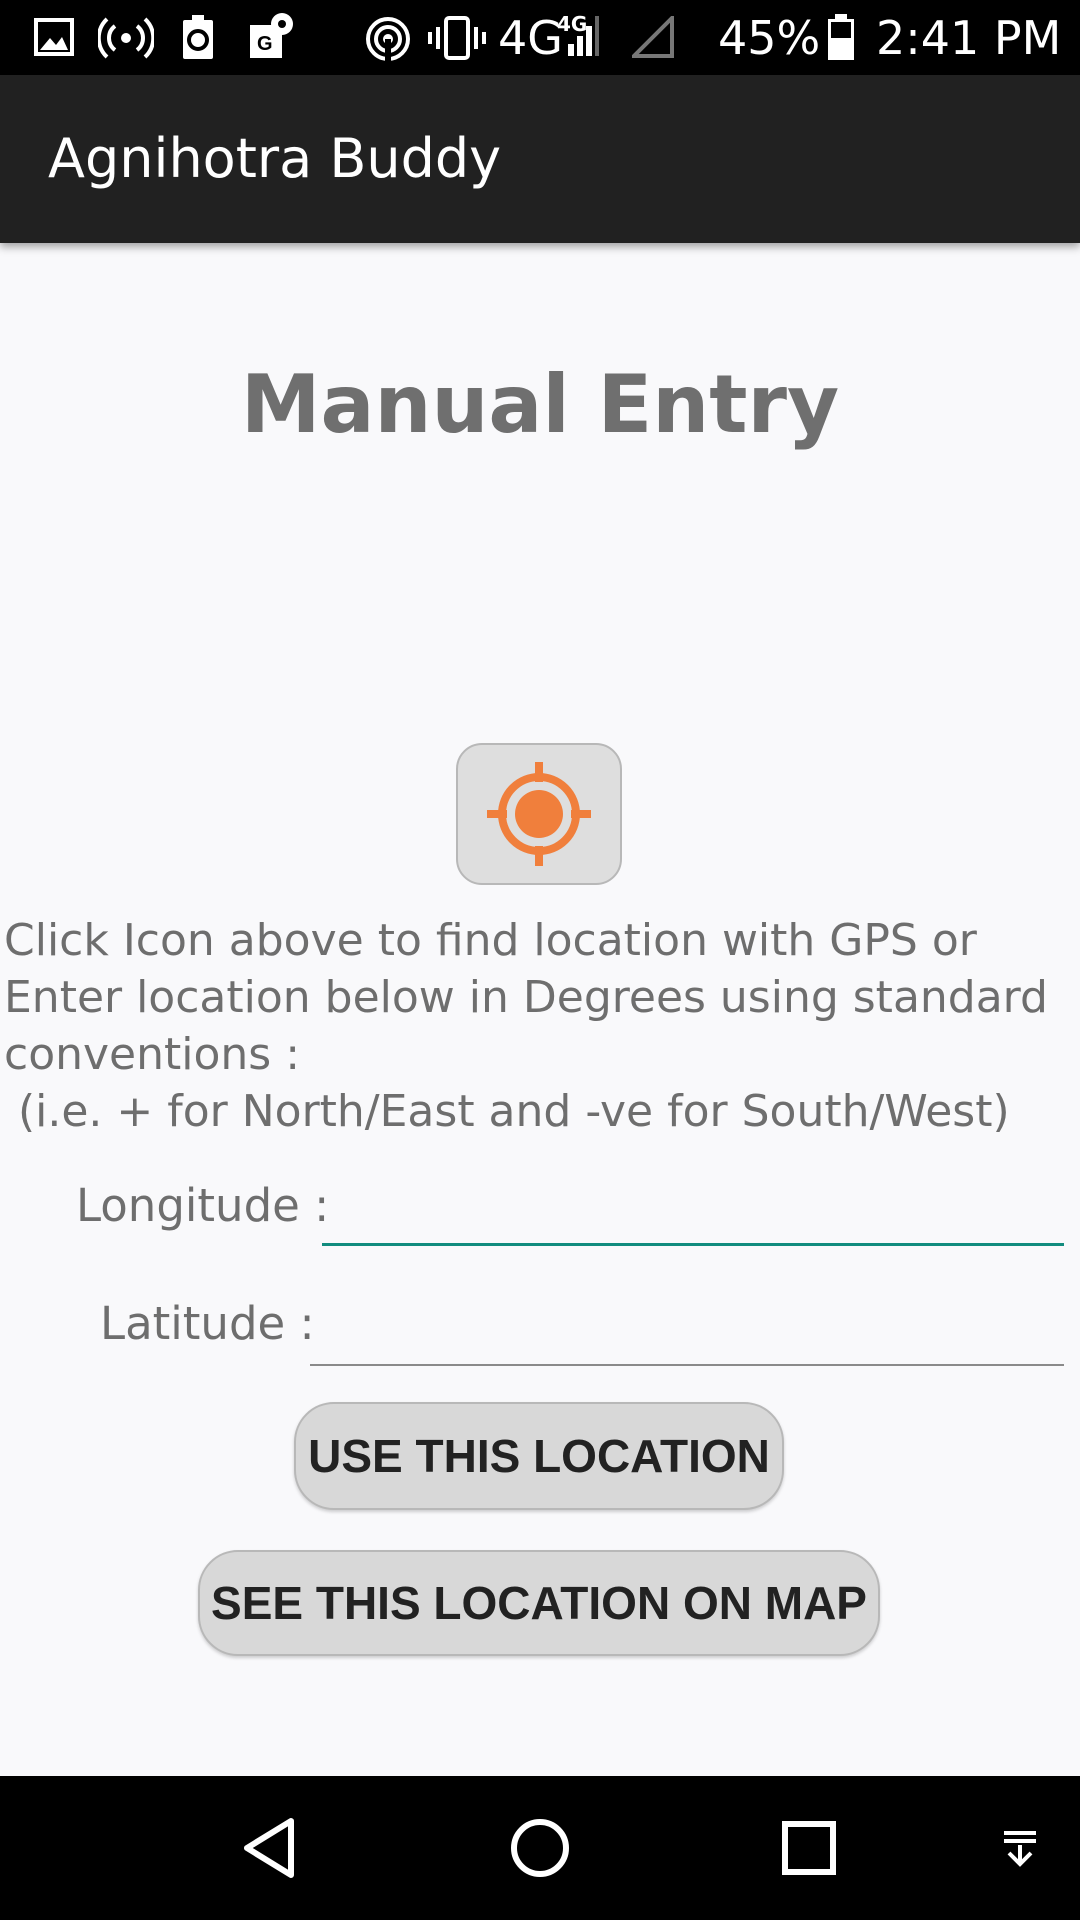 The height and width of the screenshot is (1920, 1080). Describe the element at coordinates (126, 38) in the screenshot. I see `hotspot-icon` at that location.